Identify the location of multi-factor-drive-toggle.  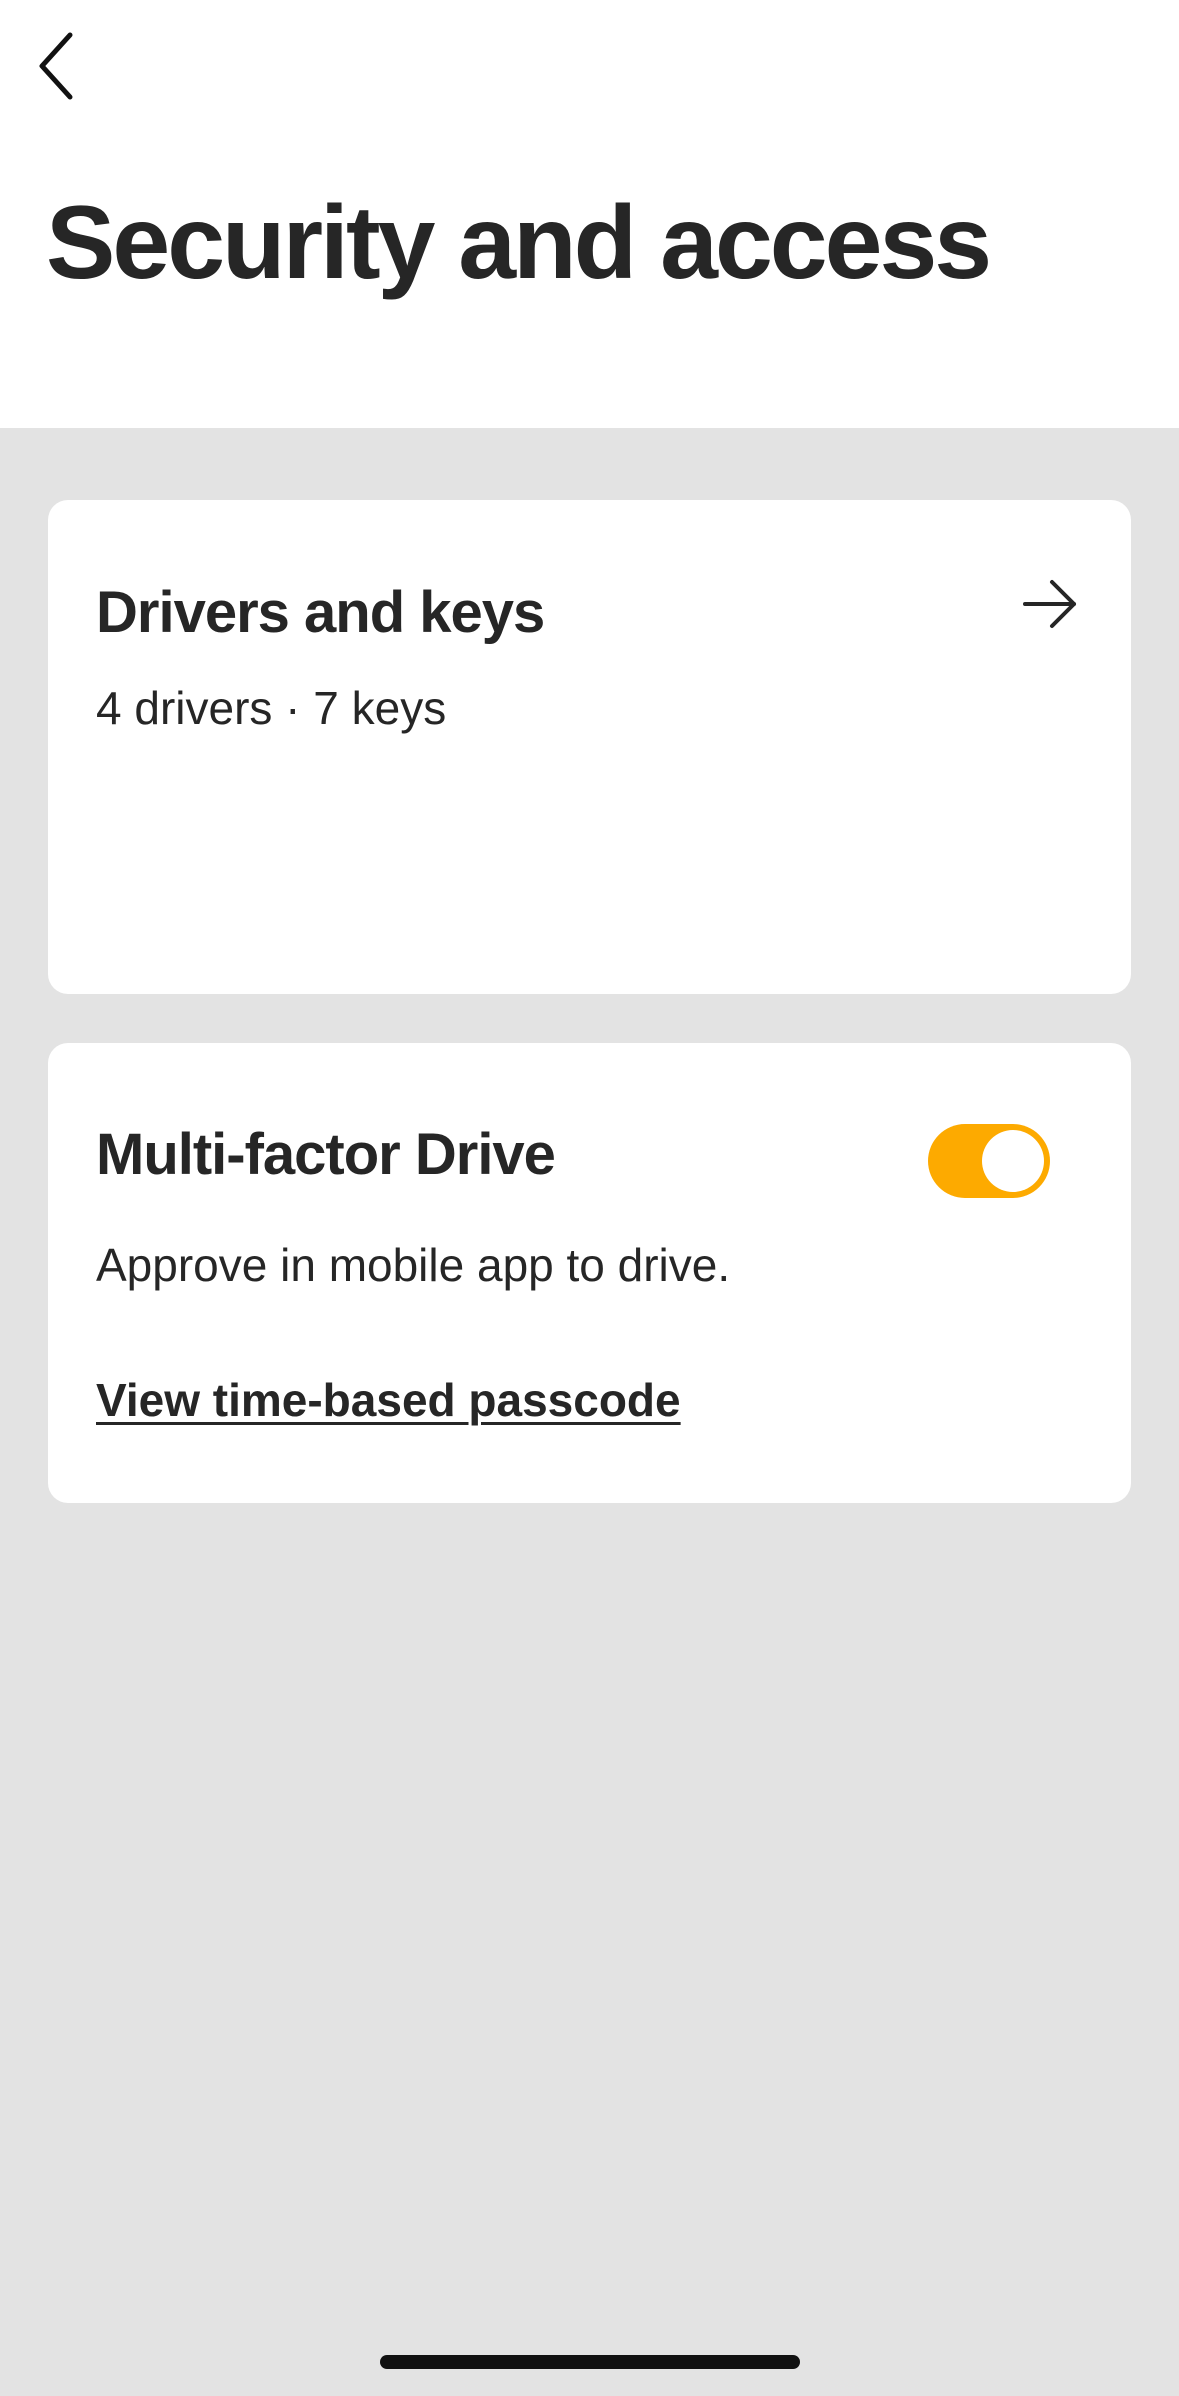
(989, 1161).